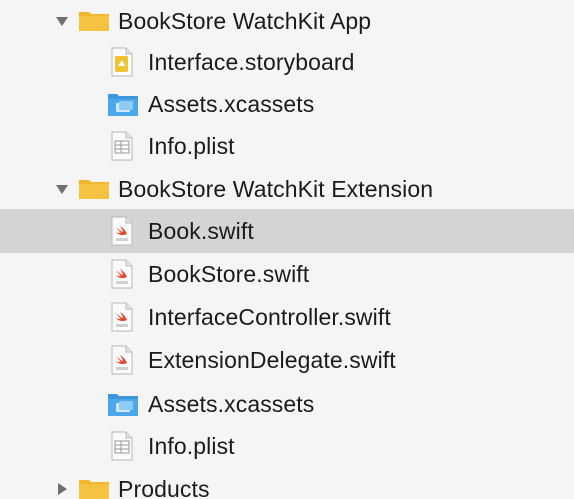  What do you see at coordinates (276, 189) in the screenshot?
I see `navigator-item-label: BookStore WatchKit Extension` at bounding box center [276, 189].